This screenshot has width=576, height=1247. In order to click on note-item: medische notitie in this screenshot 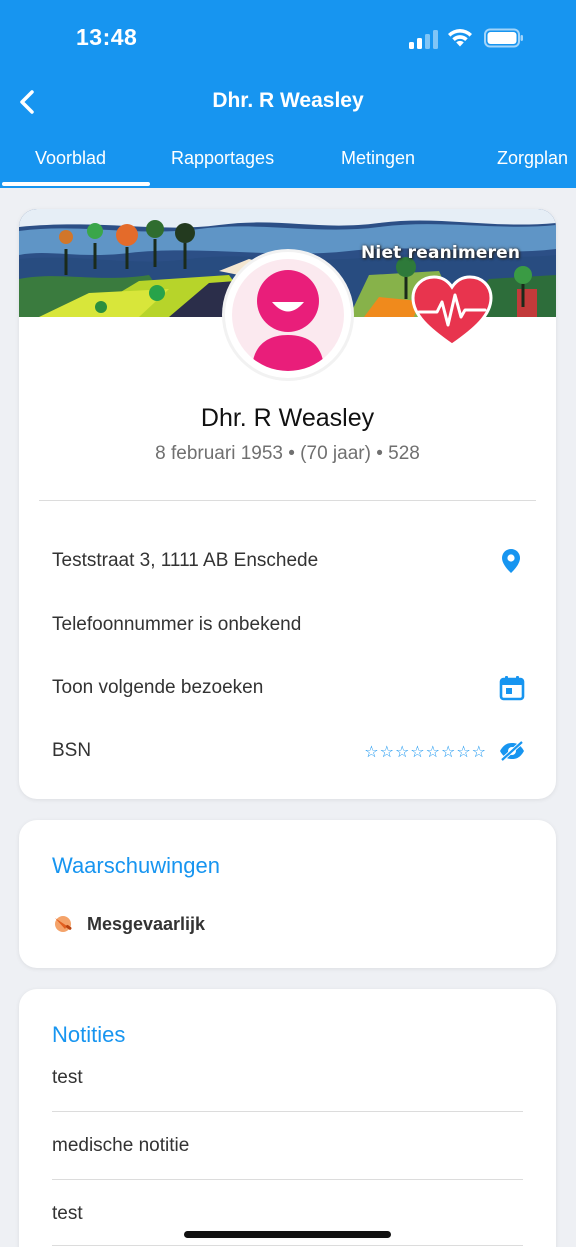, I will do `click(287, 1146)`.